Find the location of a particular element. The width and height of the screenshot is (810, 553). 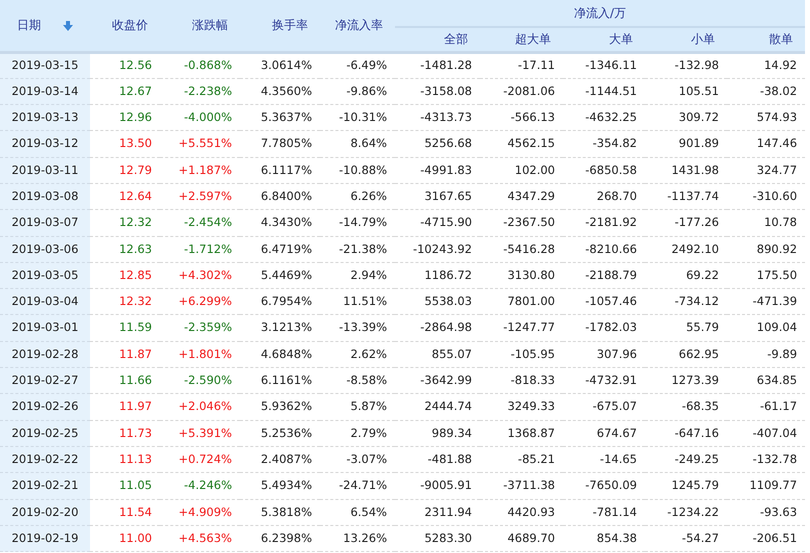

table-cell: -9.86% is located at coordinates (366, 91).